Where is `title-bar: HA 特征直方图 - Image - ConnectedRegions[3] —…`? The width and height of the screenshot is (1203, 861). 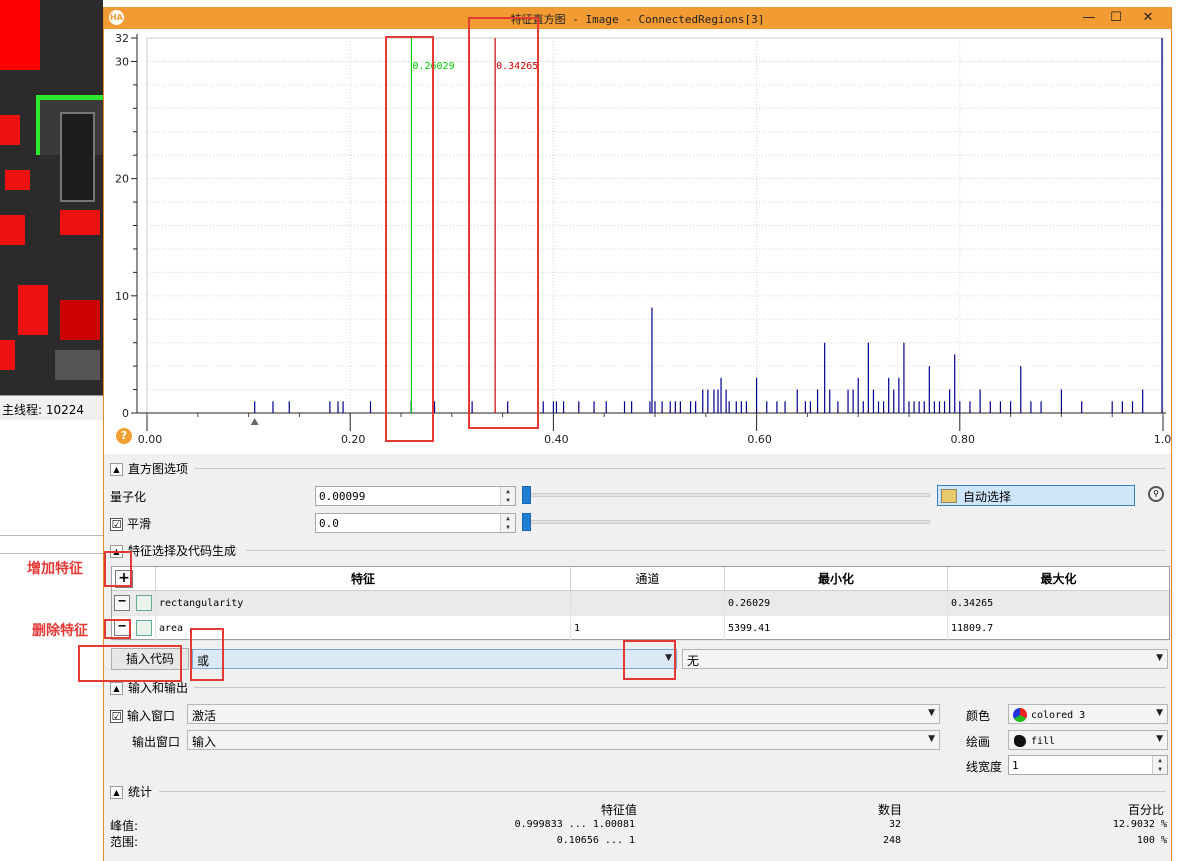
title-bar: HA 特征直方图 - Image - ConnectedRegions[3] —… is located at coordinates (637, 18).